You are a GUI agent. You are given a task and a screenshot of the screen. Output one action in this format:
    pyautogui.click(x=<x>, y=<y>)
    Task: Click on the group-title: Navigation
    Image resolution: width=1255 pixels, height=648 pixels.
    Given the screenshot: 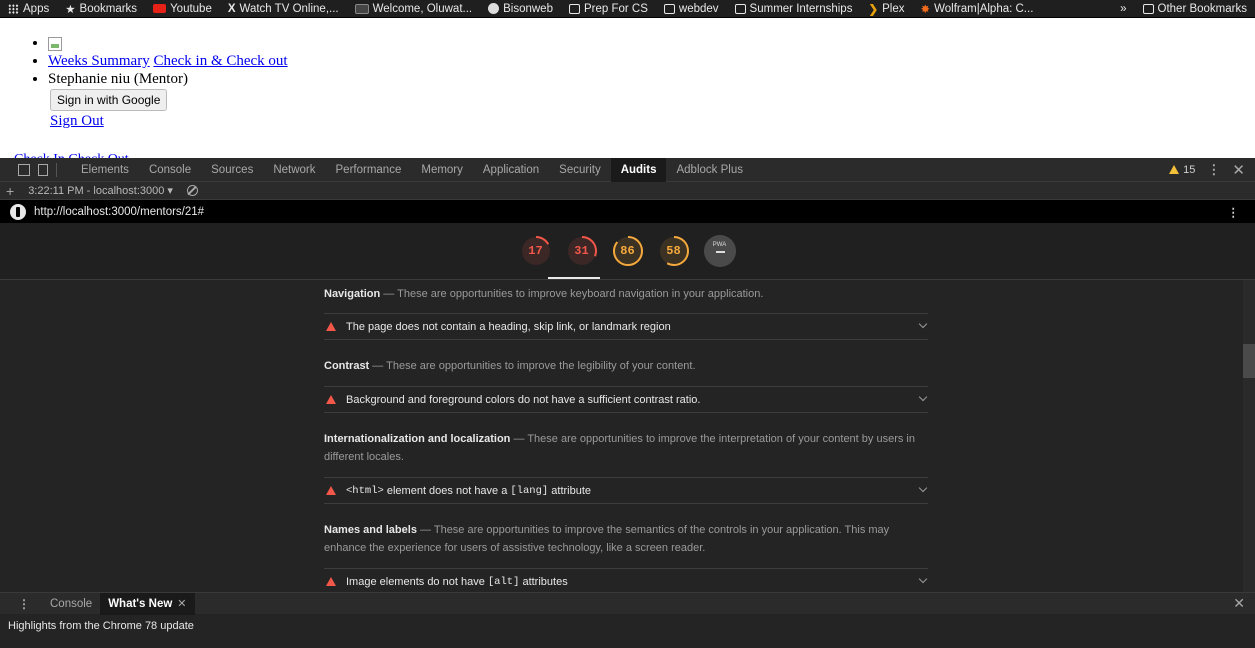 What is the action you would take?
    pyautogui.click(x=352, y=294)
    